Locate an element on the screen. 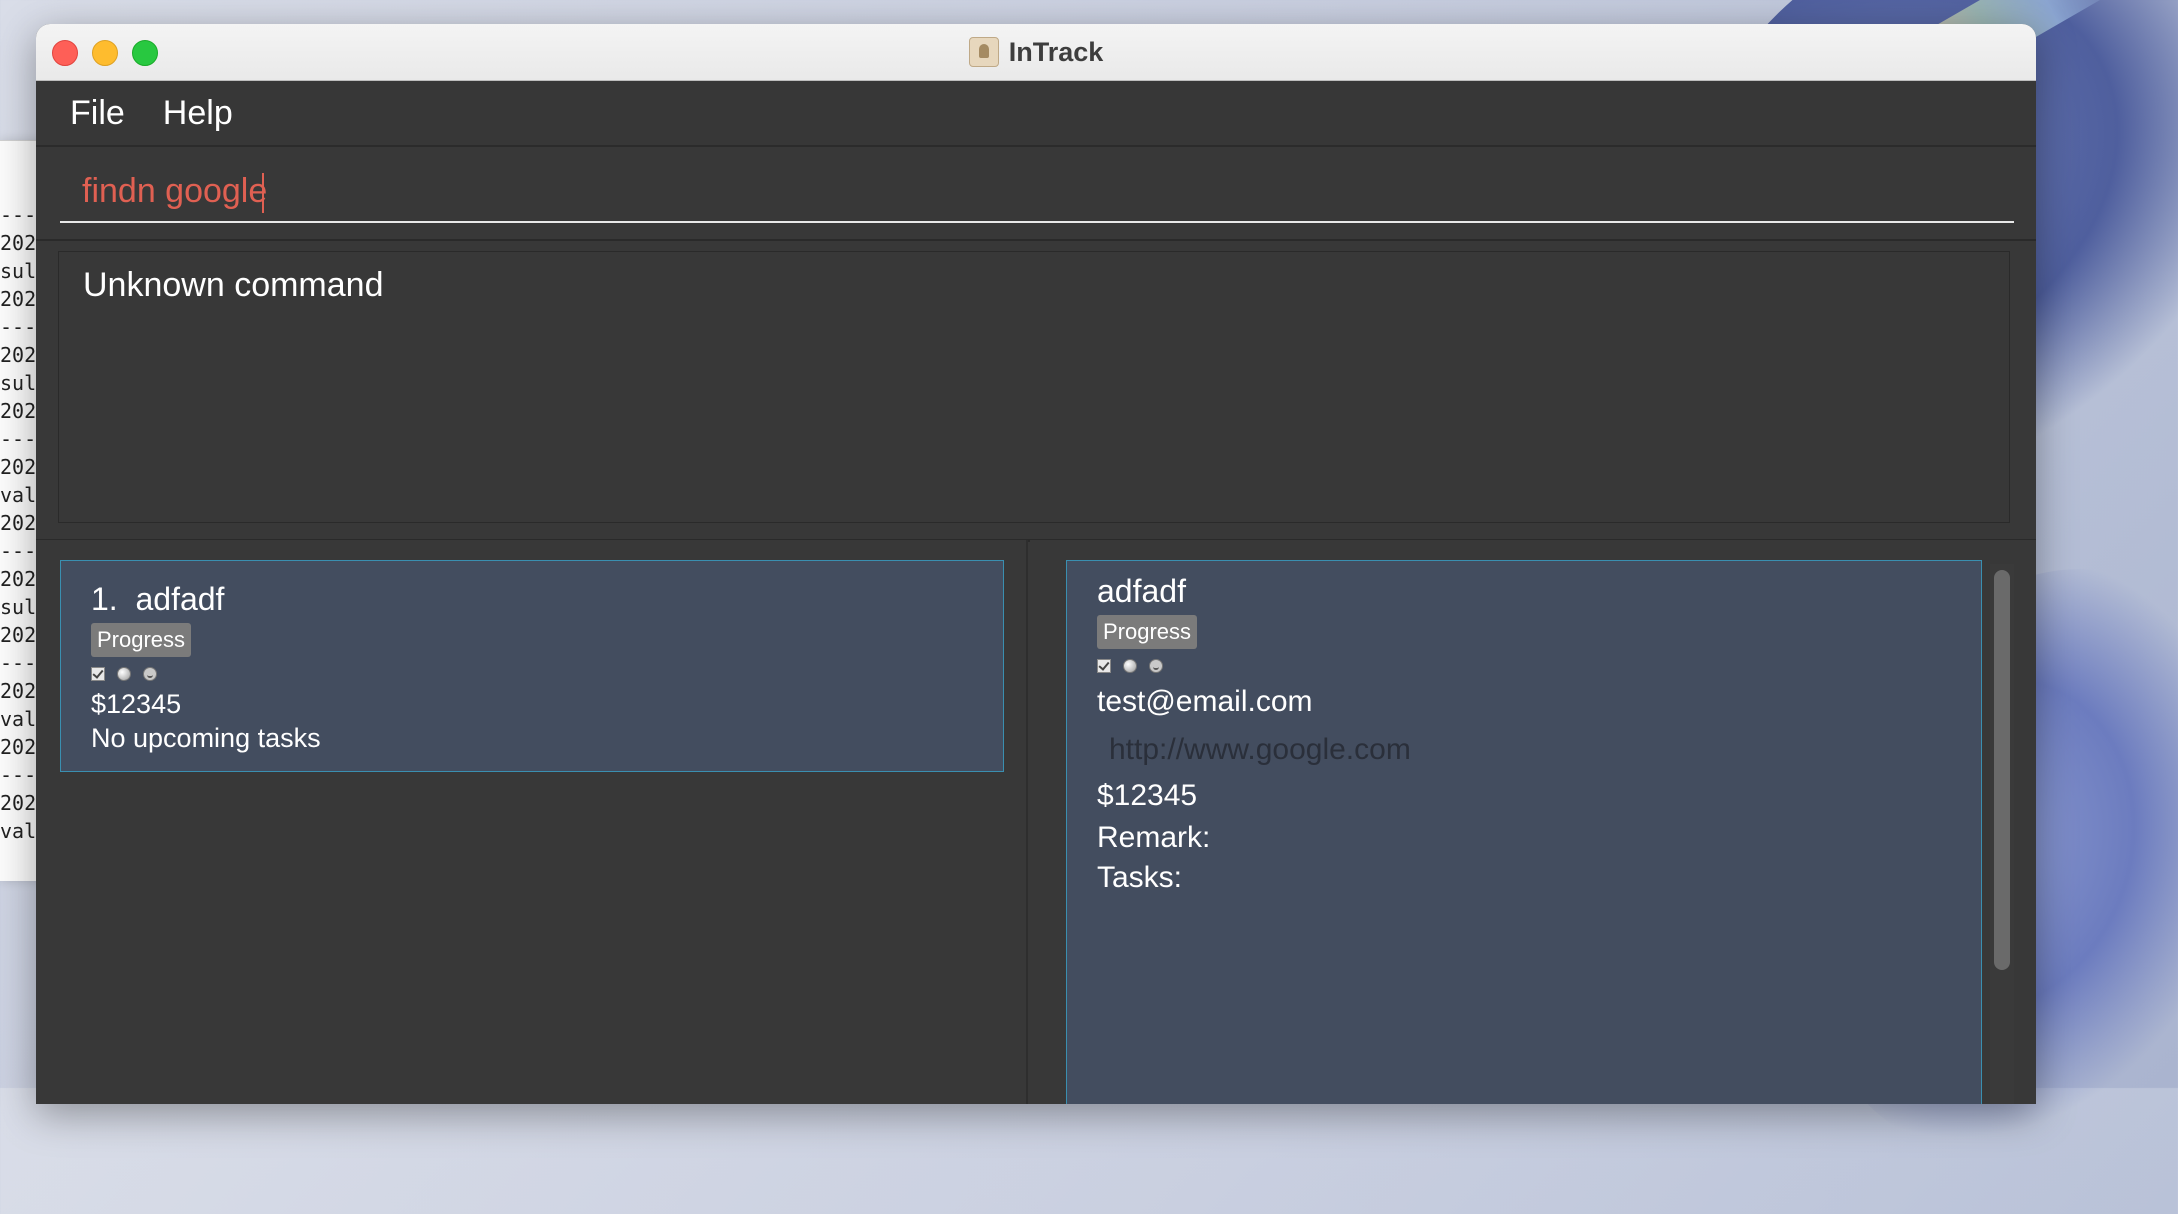 Image resolution: width=2178 pixels, height=1214 pixels. title-wrap: InTrack is located at coordinates (1036, 52).